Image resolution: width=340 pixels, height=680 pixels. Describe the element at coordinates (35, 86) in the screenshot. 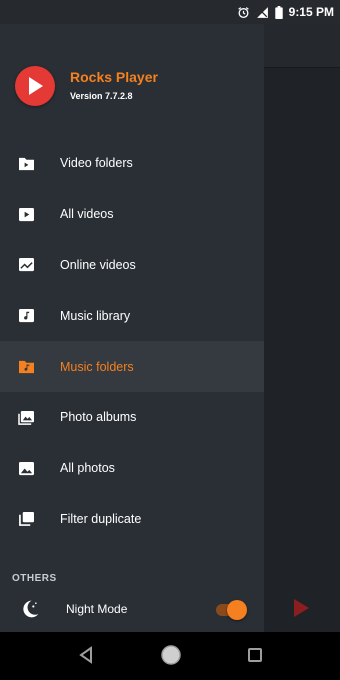

I see `app-logo` at that location.